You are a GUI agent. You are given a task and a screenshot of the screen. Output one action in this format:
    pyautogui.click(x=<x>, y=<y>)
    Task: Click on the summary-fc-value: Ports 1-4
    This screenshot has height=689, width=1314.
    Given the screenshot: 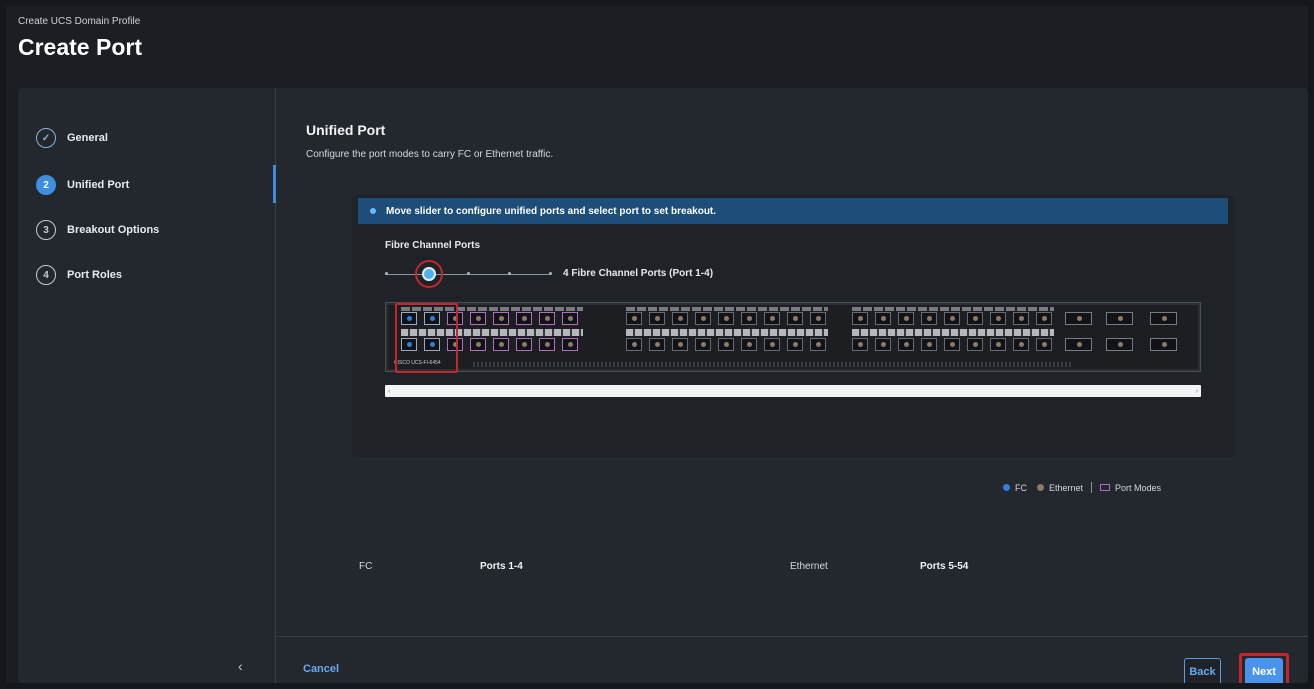 What is the action you would take?
    pyautogui.click(x=501, y=566)
    